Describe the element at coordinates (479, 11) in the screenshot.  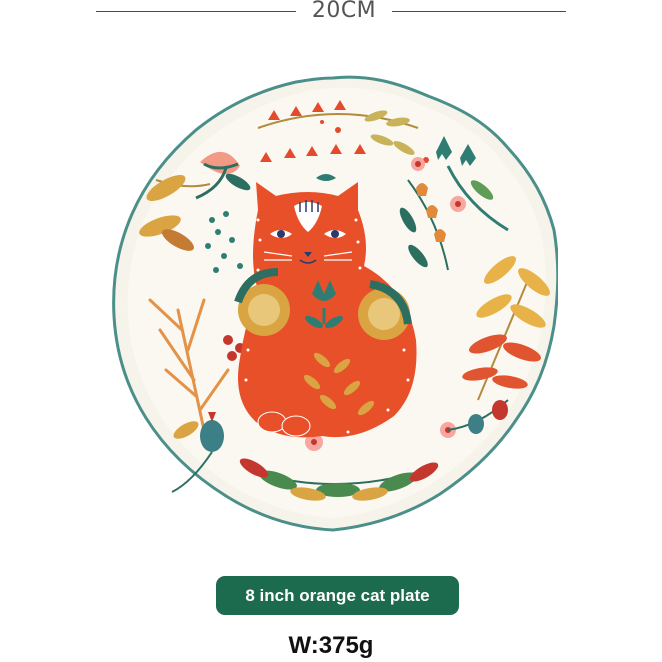
I see `dimension-line-right` at that location.